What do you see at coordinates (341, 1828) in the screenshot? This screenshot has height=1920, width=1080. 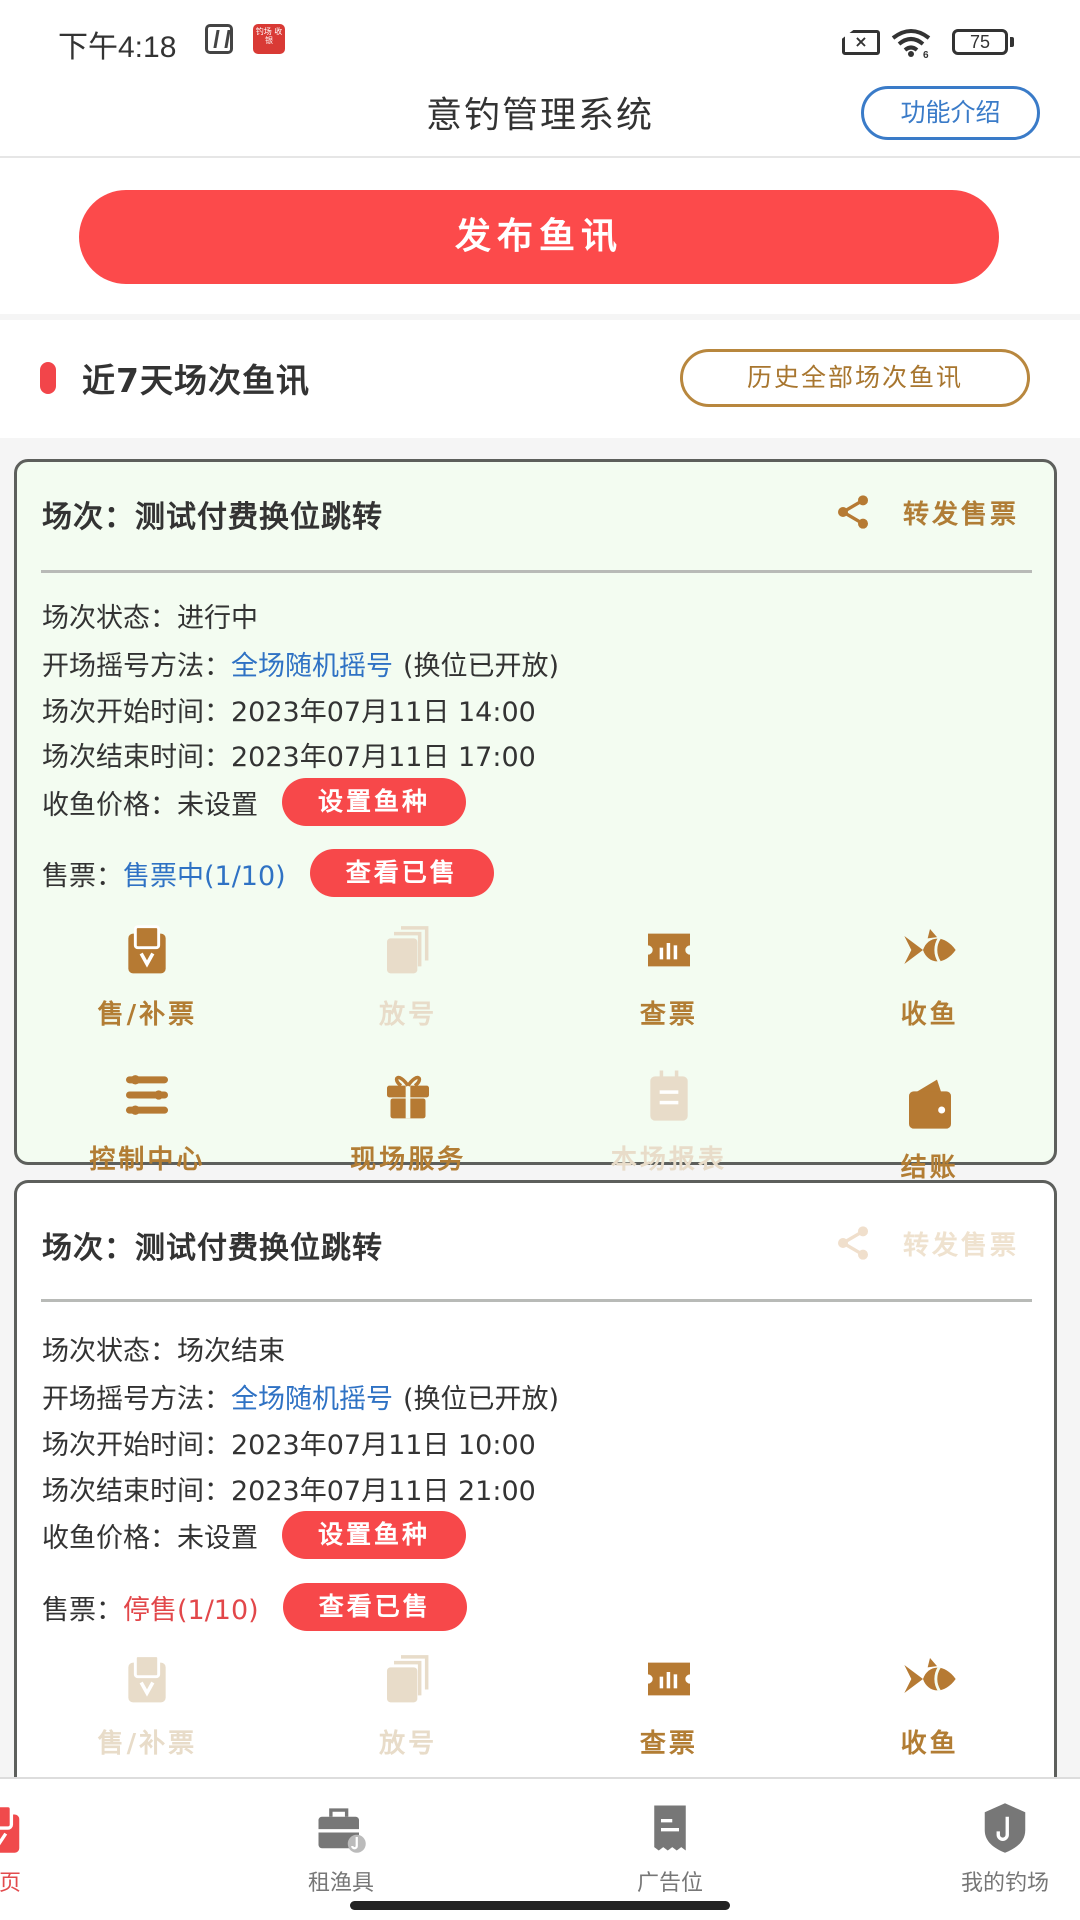 I see `toolbox-icon` at bounding box center [341, 1828].